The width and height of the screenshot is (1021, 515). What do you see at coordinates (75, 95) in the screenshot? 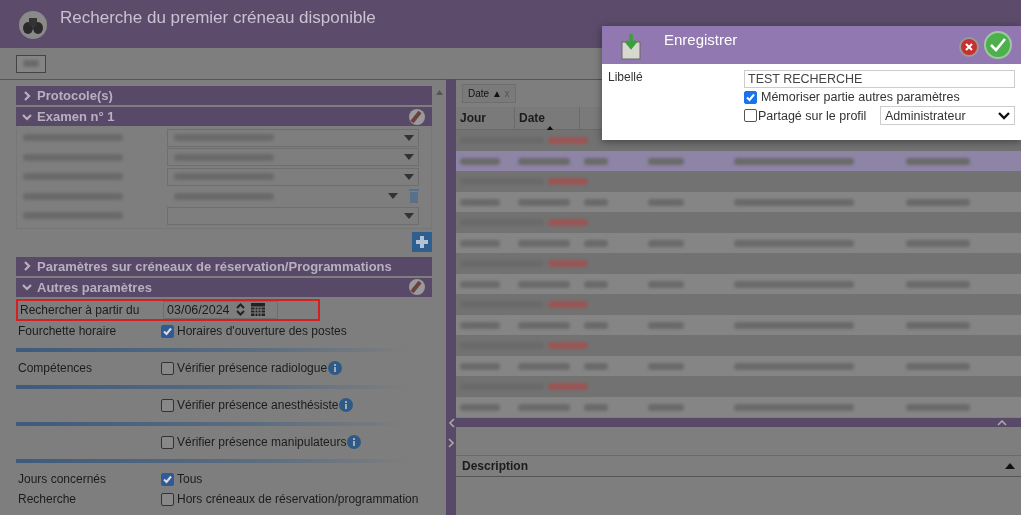
I see `section-title: Protocole(s)` at bounding box center [75, 95].